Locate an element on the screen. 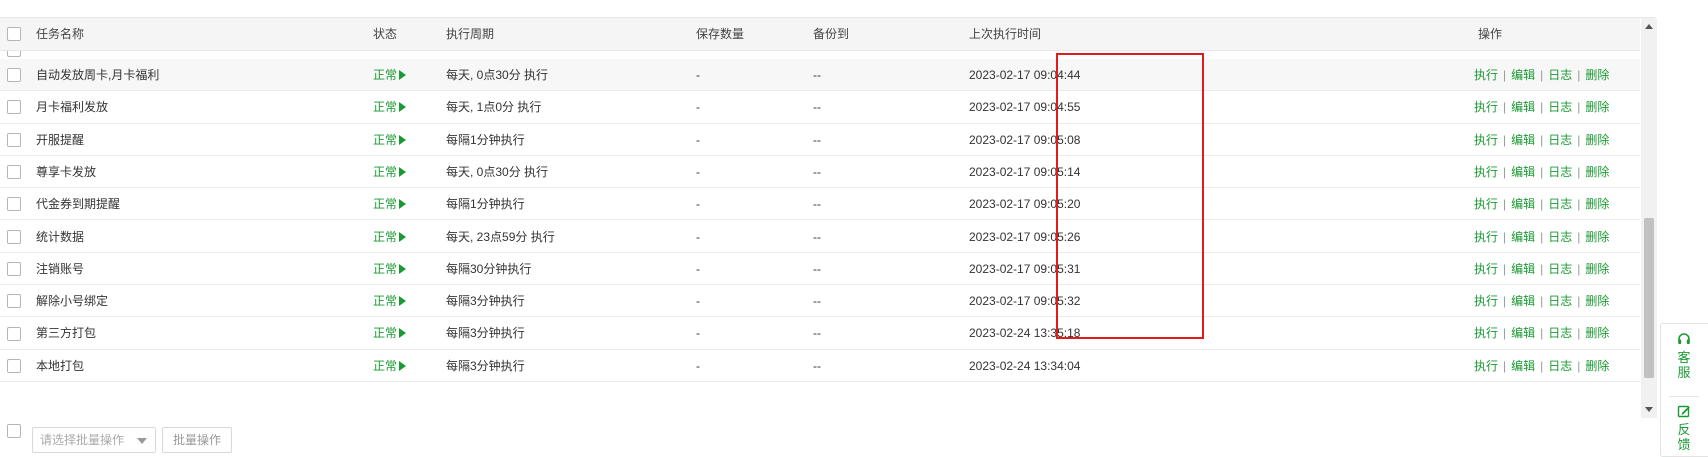 The image size is (1708, 457). scroll-up-arrow-icon is located at coordinates (1649, 26).